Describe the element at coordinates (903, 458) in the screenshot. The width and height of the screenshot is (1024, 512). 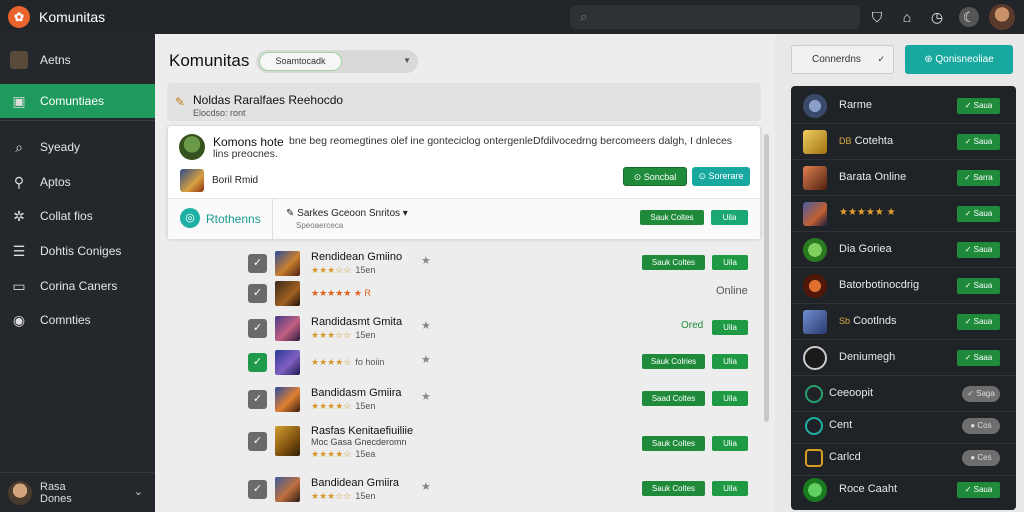
I see `list-item: Carlcd ● Ces` at that location.